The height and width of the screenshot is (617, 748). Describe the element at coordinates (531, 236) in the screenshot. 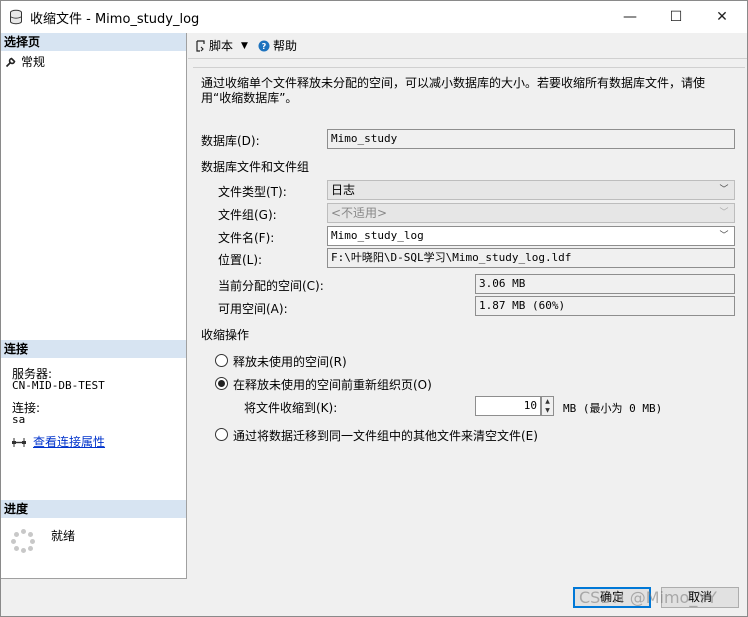

I see `file-name-select: Mimo_study_log ﹀` at that location.